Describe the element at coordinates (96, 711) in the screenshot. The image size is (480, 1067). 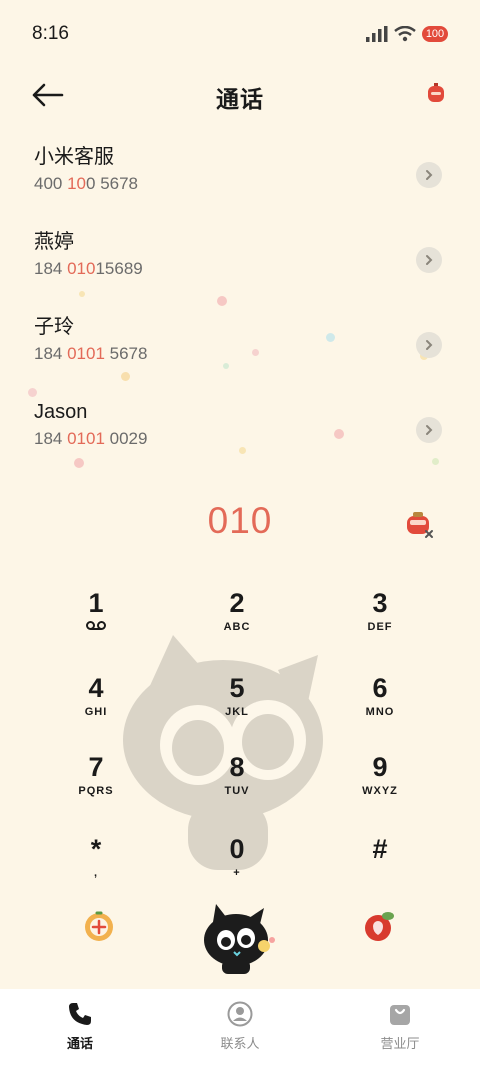
I see `key-4: 4 GHI` at that location.